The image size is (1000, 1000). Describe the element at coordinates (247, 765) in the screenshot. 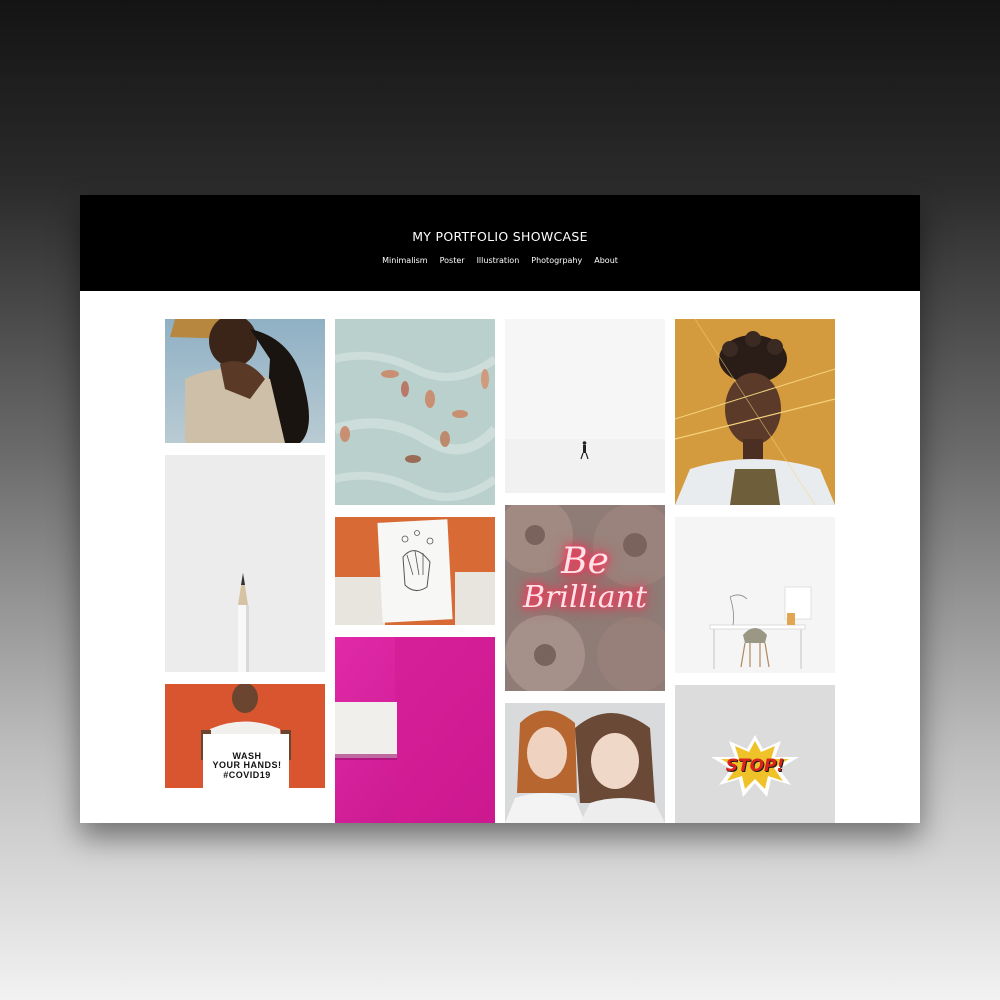

I see `sign-text: WASH YOUR HANDS! #COVID19` at that location.